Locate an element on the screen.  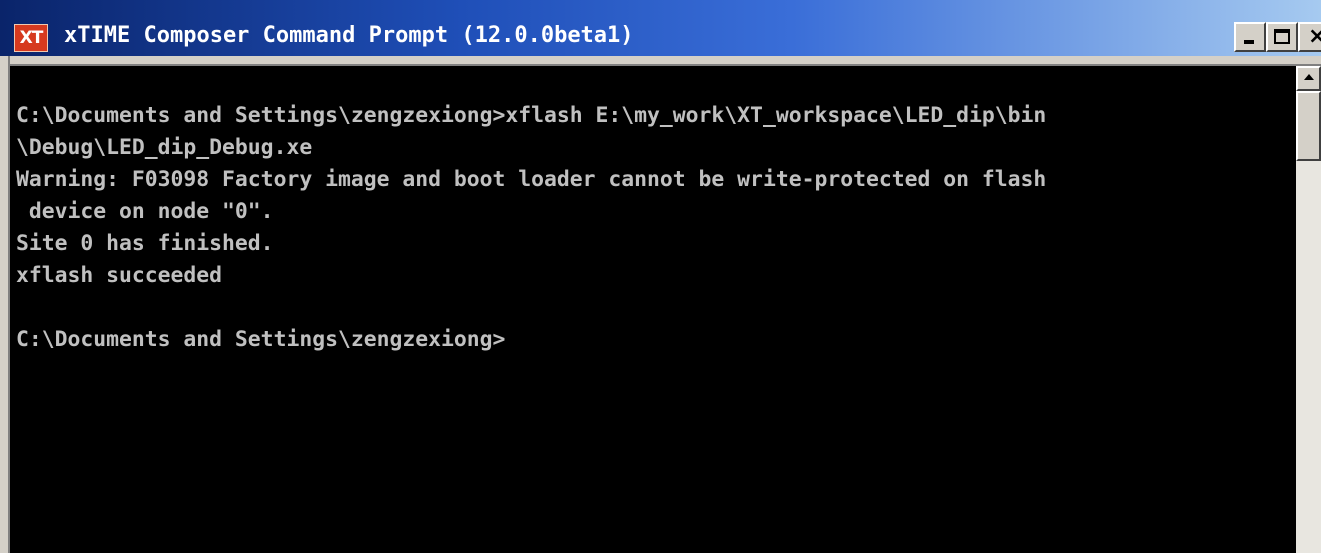
console-line: Site 0 has finished. is located at coordinates (145, 243).